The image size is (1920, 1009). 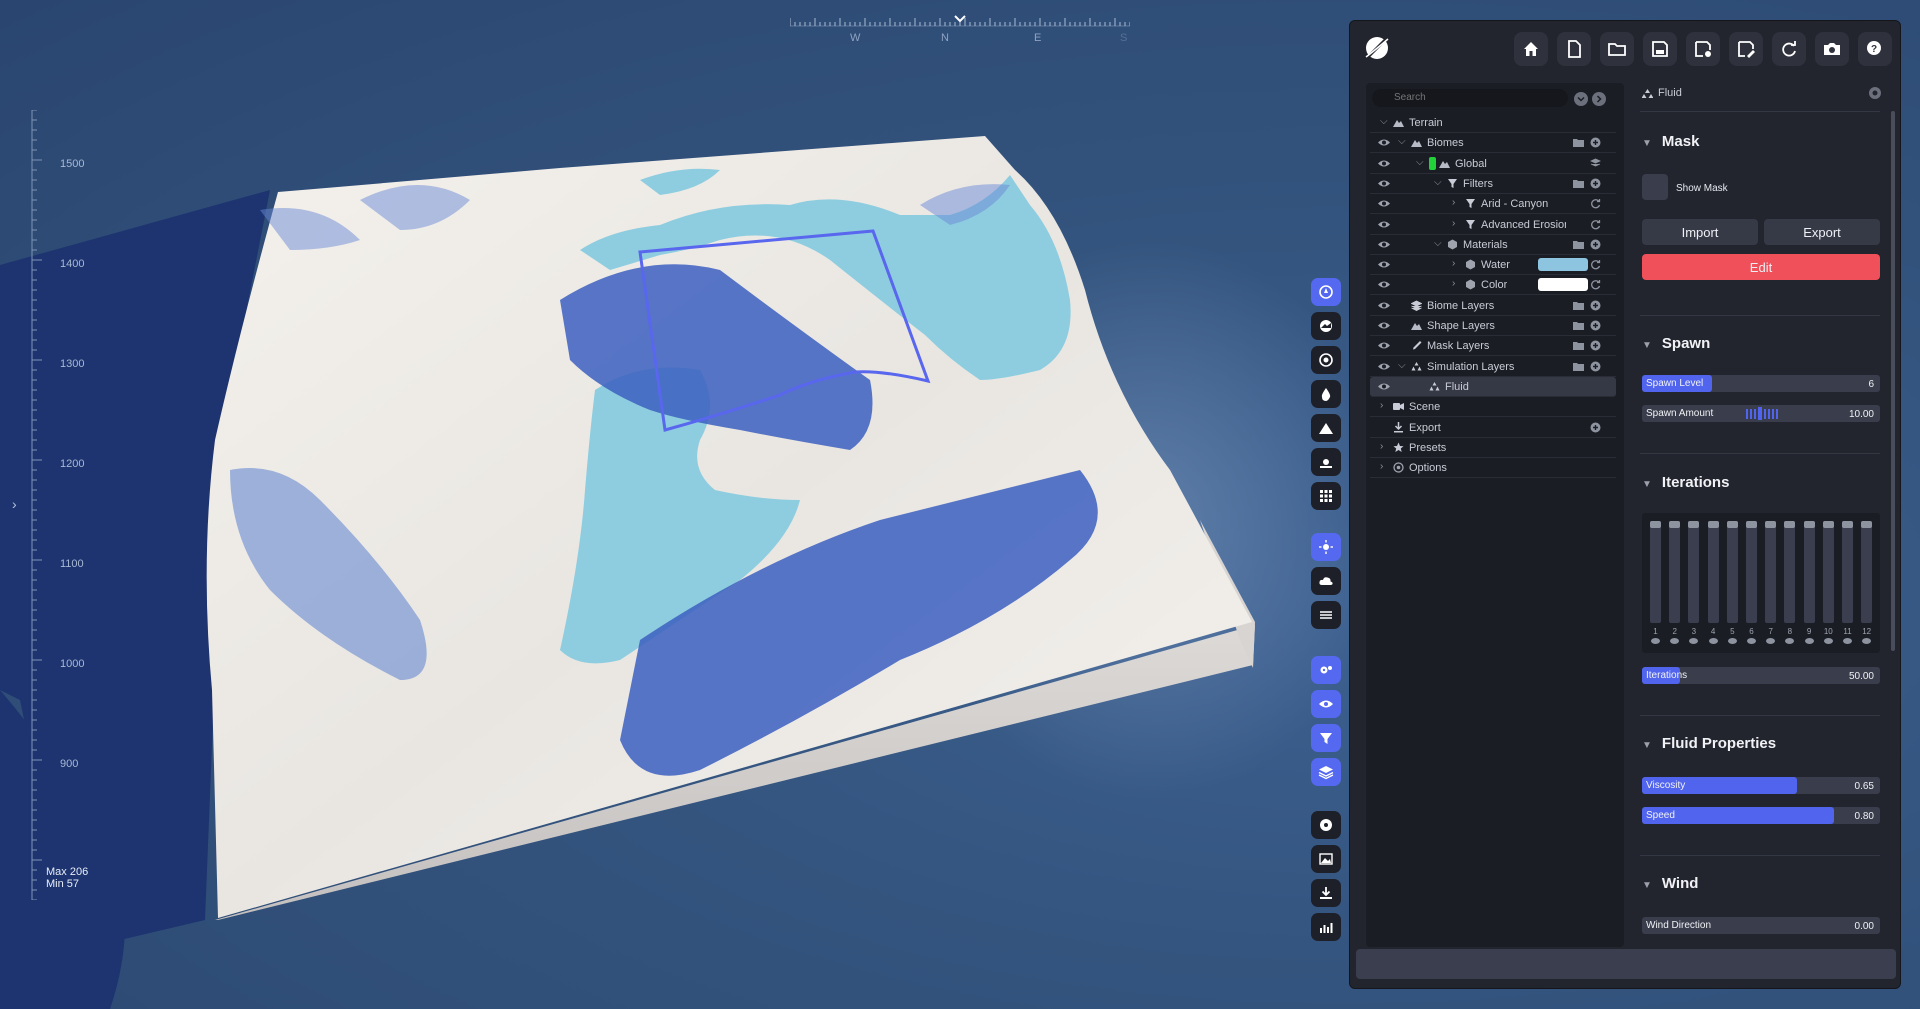 I want to click on chevron-right-icon, so click(x=1599, y=99).